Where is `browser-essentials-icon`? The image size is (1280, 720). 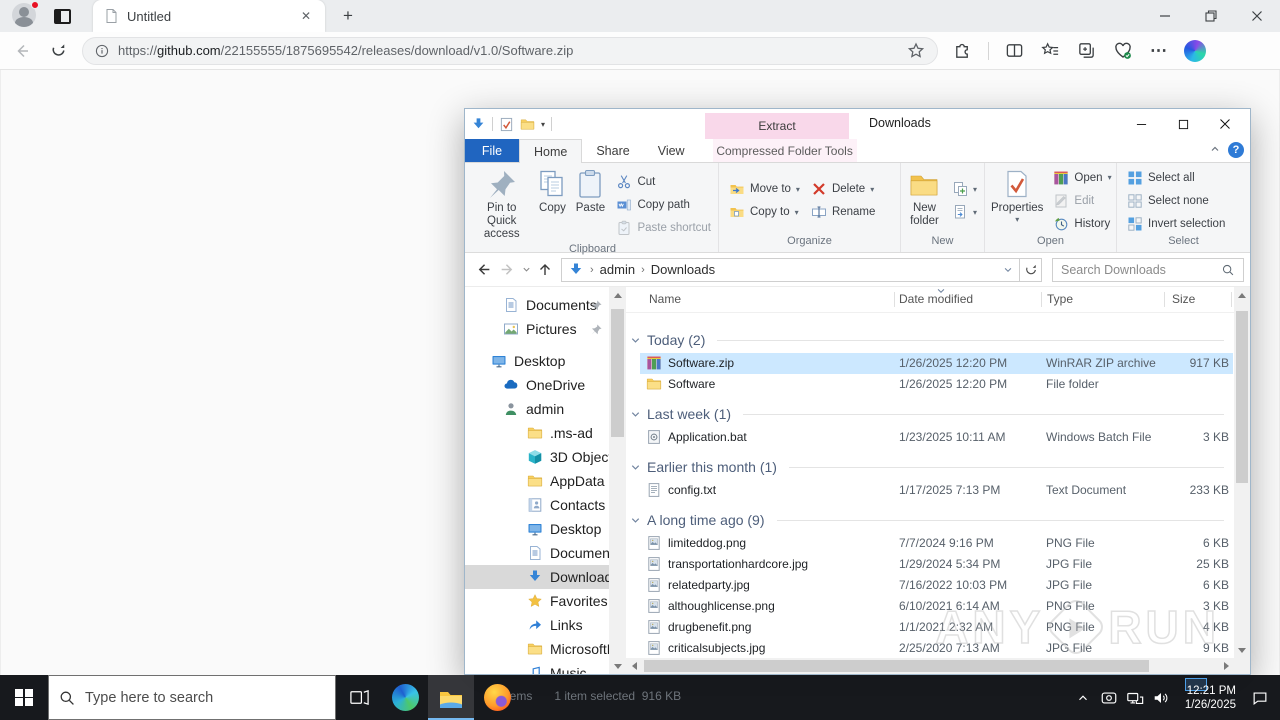 browser-essentials-icon is located at coordinates (1122, 50).